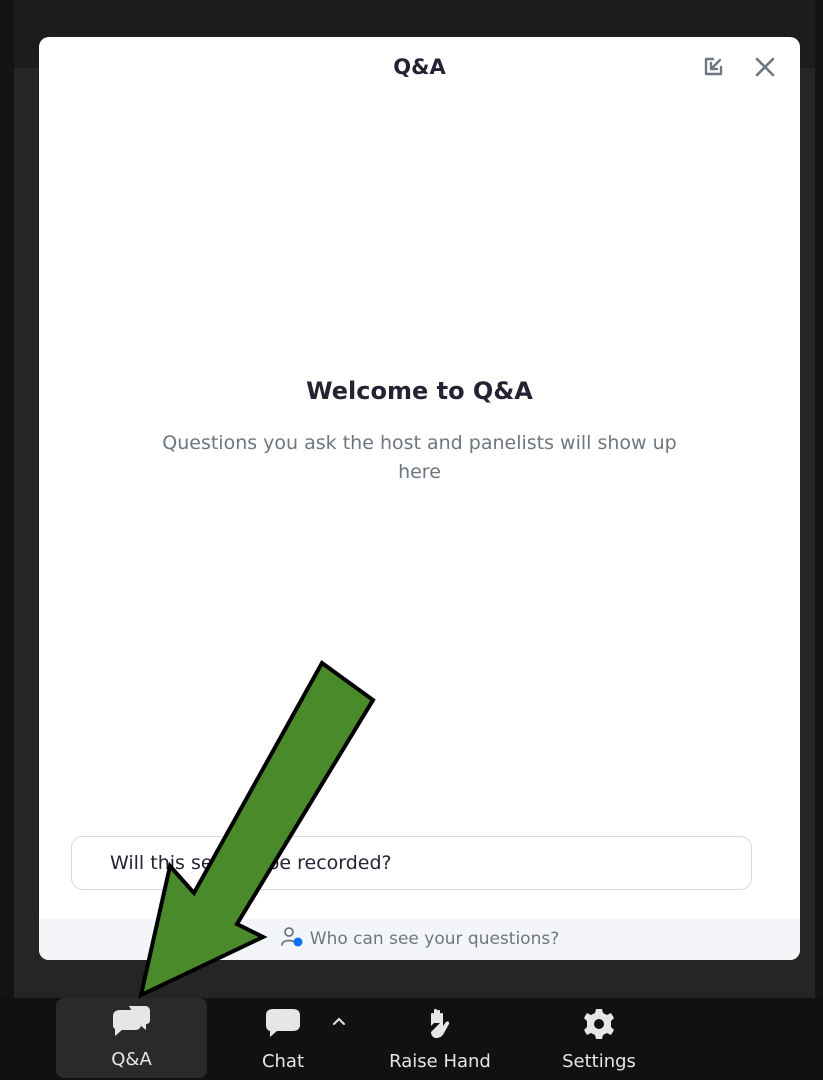  I want to click on user-privacy-icon, so click(291, 937).